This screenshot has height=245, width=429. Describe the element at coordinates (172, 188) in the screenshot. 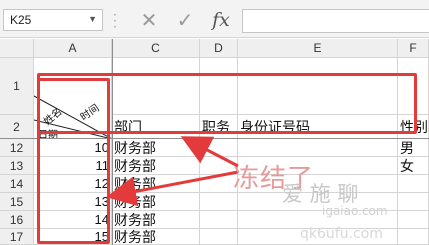

I see `arrow-to-frozen-column` at that location.